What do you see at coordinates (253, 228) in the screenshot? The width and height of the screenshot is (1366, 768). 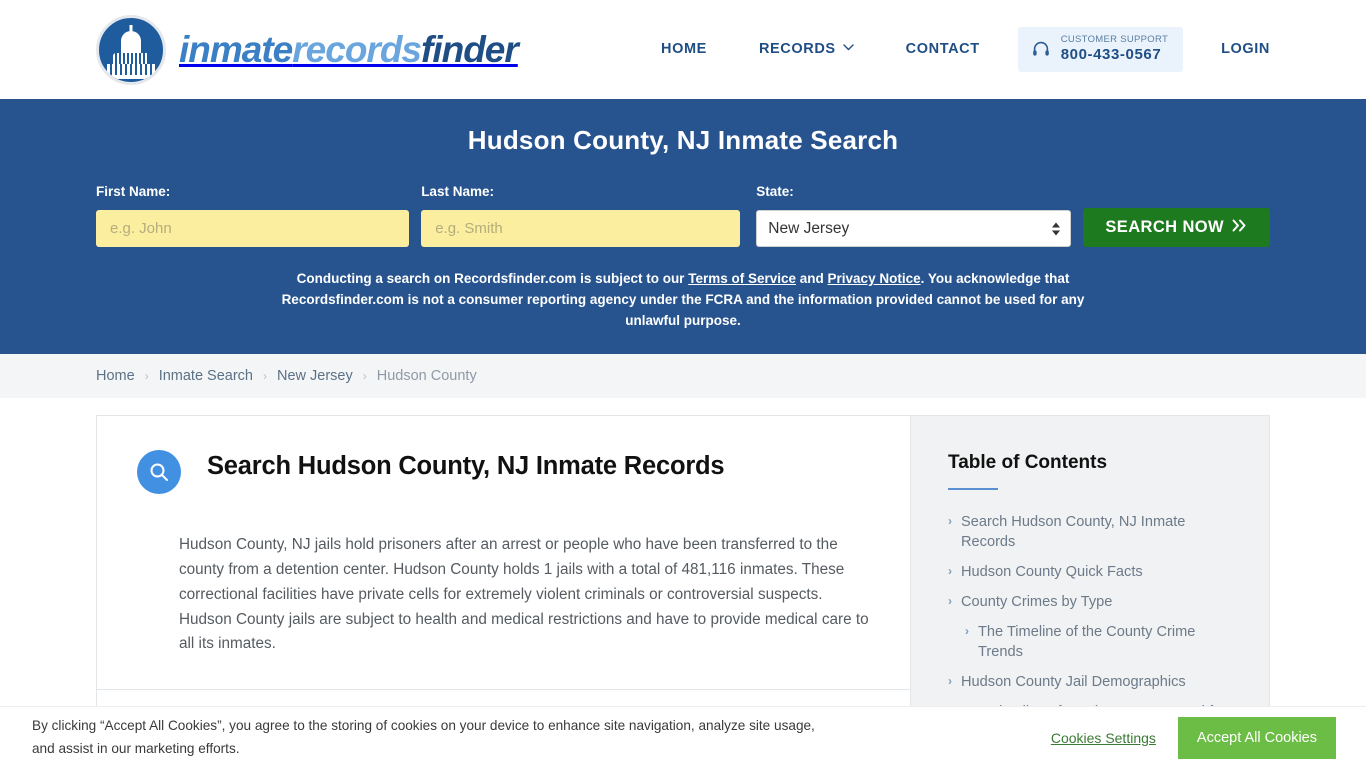 I see `first-name-input` at bounding box center [253, 228].